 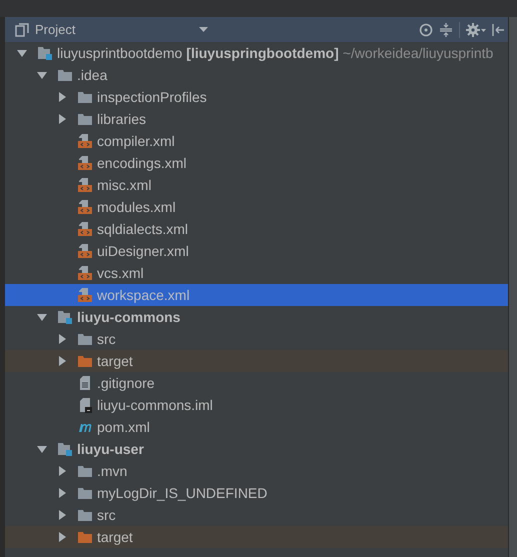 I want to click on file-name: liuyu-commons, so click(x=128, y=317).